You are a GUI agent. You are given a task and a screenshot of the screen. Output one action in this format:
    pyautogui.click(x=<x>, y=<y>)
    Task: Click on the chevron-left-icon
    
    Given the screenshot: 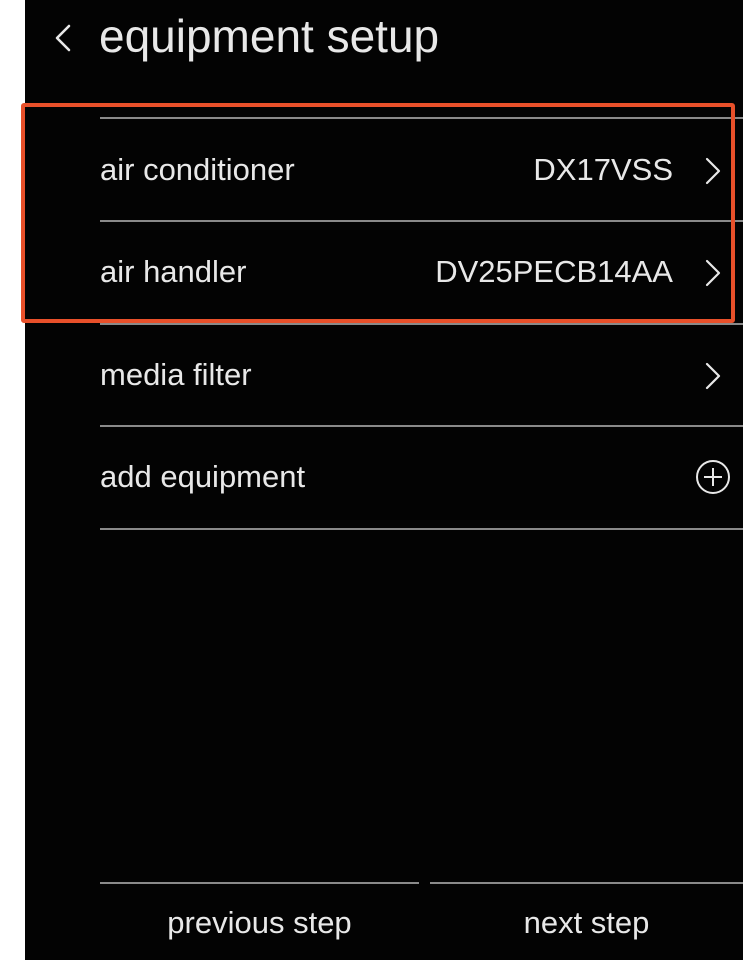 What is the action you would take?
    pyautogui.click(x=63, y=38)
    